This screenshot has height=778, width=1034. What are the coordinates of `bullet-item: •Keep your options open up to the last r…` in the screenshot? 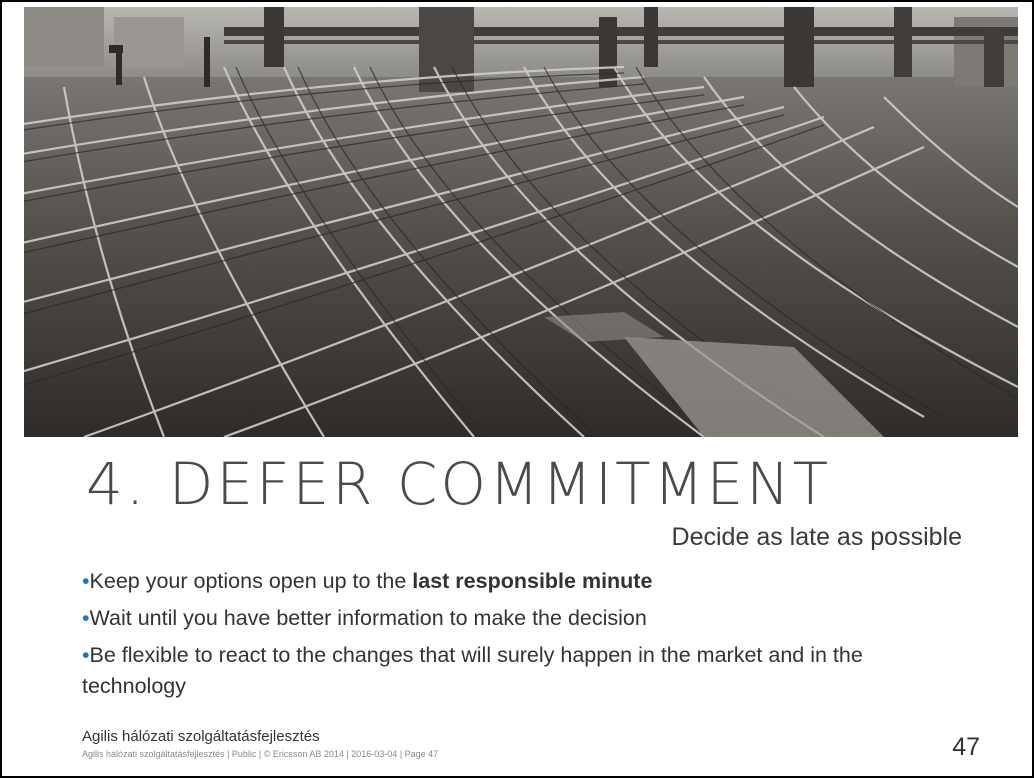 It's located at (522, 581).